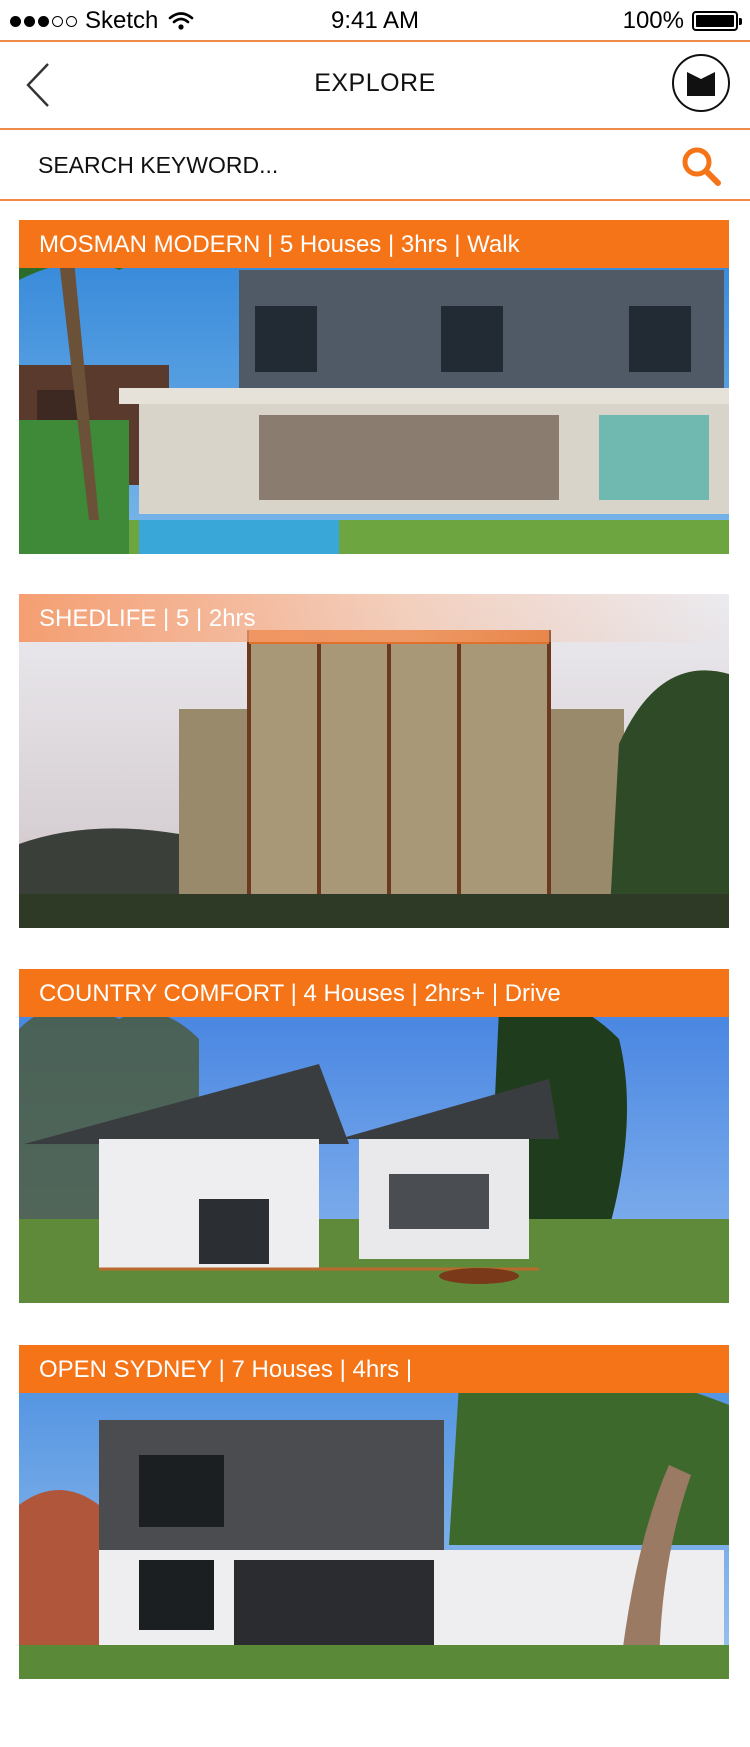 This screenshot has width=750, height=1747. Describe the element at coordinates (338, 165) in the screenshot. I see `search-input` at that location.